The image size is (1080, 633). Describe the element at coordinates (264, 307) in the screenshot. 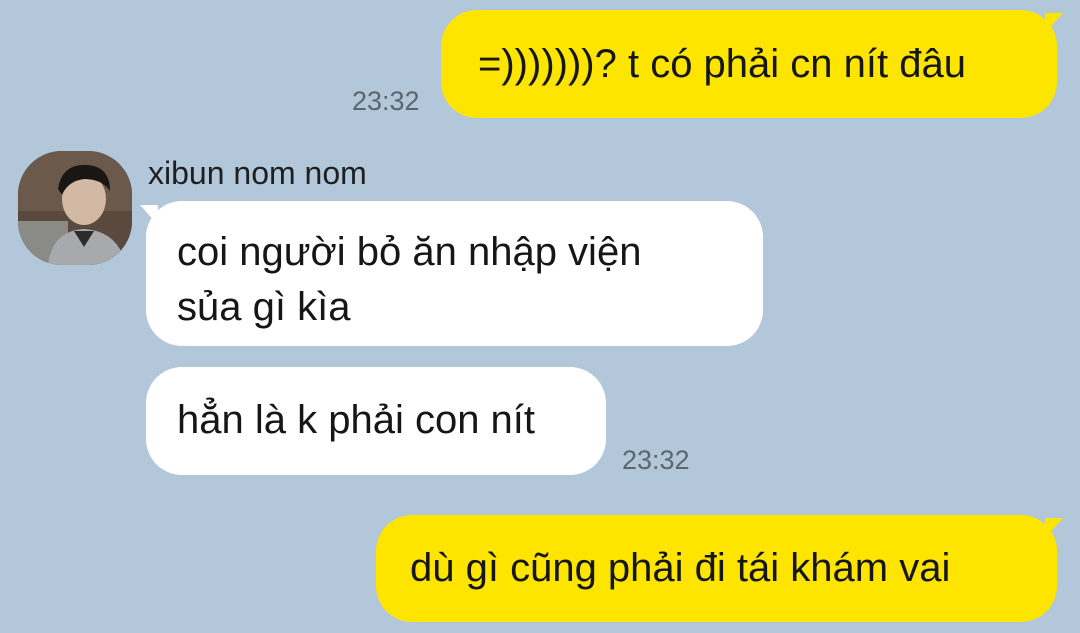

I see `message-text-line: sủa gì kìa` at that location.